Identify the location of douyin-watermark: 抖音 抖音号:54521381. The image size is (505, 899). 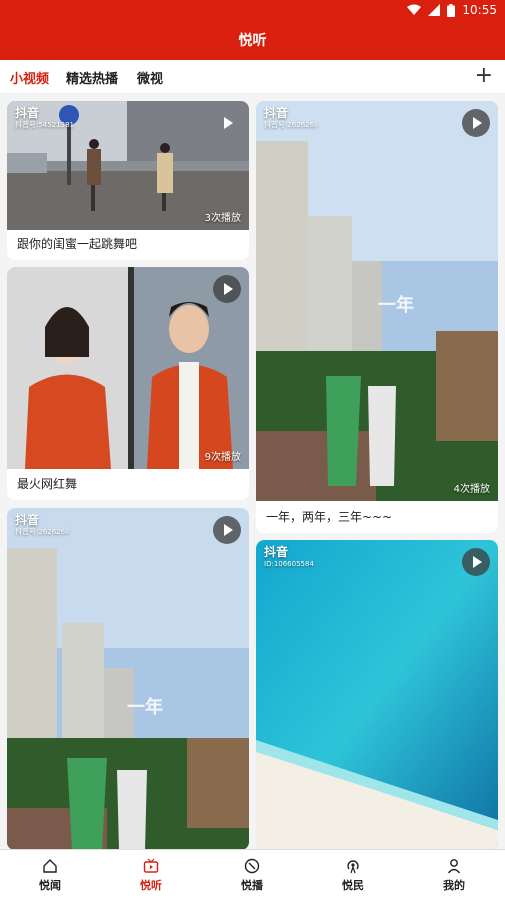
(44, 117).